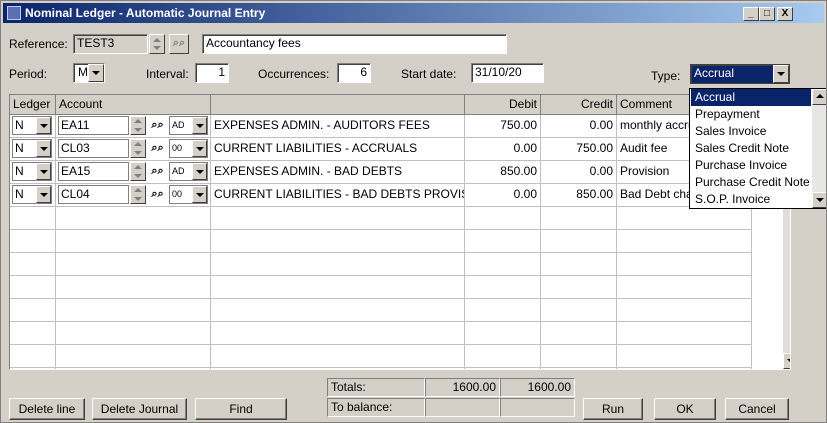  What do you see at coordinates (316, 148) in the screenshot?
I see `row-description: CURRENT LIABILITIES - ACCRUALS` at bounding box center [316, 148].